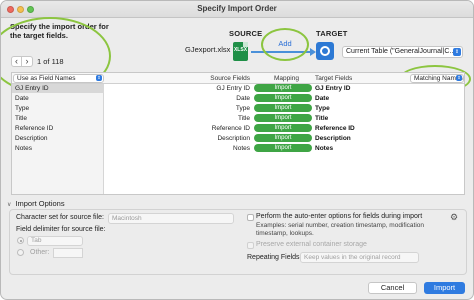 The width and height of the screenshot is (474, 300). What do you see at coordinates (359, 257) in the screenshot?
I see `repeating-fields-select: Keep values in the original record` at bounding box center [359, 257].